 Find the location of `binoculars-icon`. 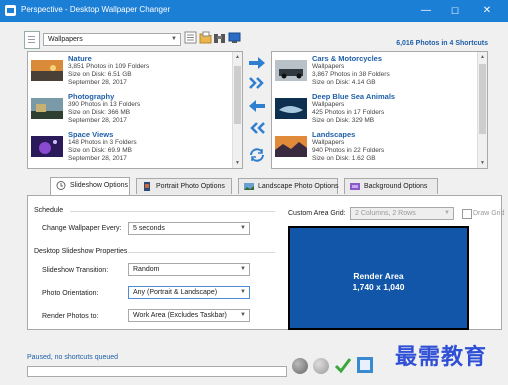

binoculars-icon is located at coordinates (219, 37).